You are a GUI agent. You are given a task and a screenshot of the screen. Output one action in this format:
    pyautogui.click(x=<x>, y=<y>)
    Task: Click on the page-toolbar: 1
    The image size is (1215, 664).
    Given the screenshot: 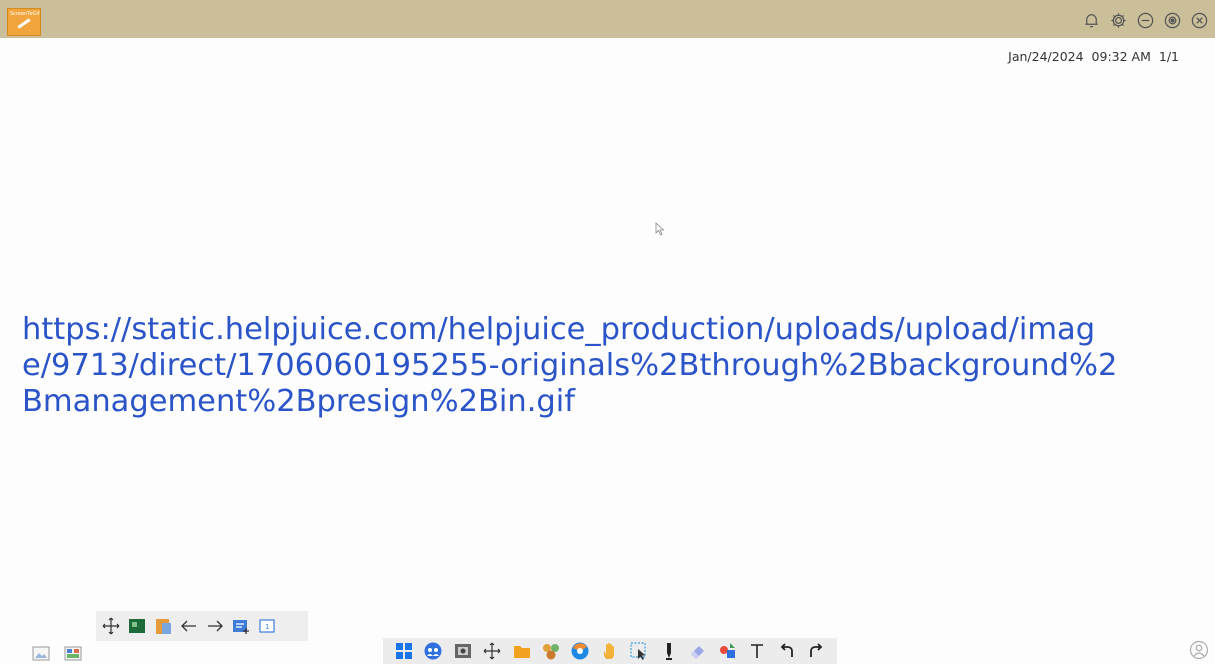 What is the action you would take?
    pyautogui.click(x=202, y=626)
    